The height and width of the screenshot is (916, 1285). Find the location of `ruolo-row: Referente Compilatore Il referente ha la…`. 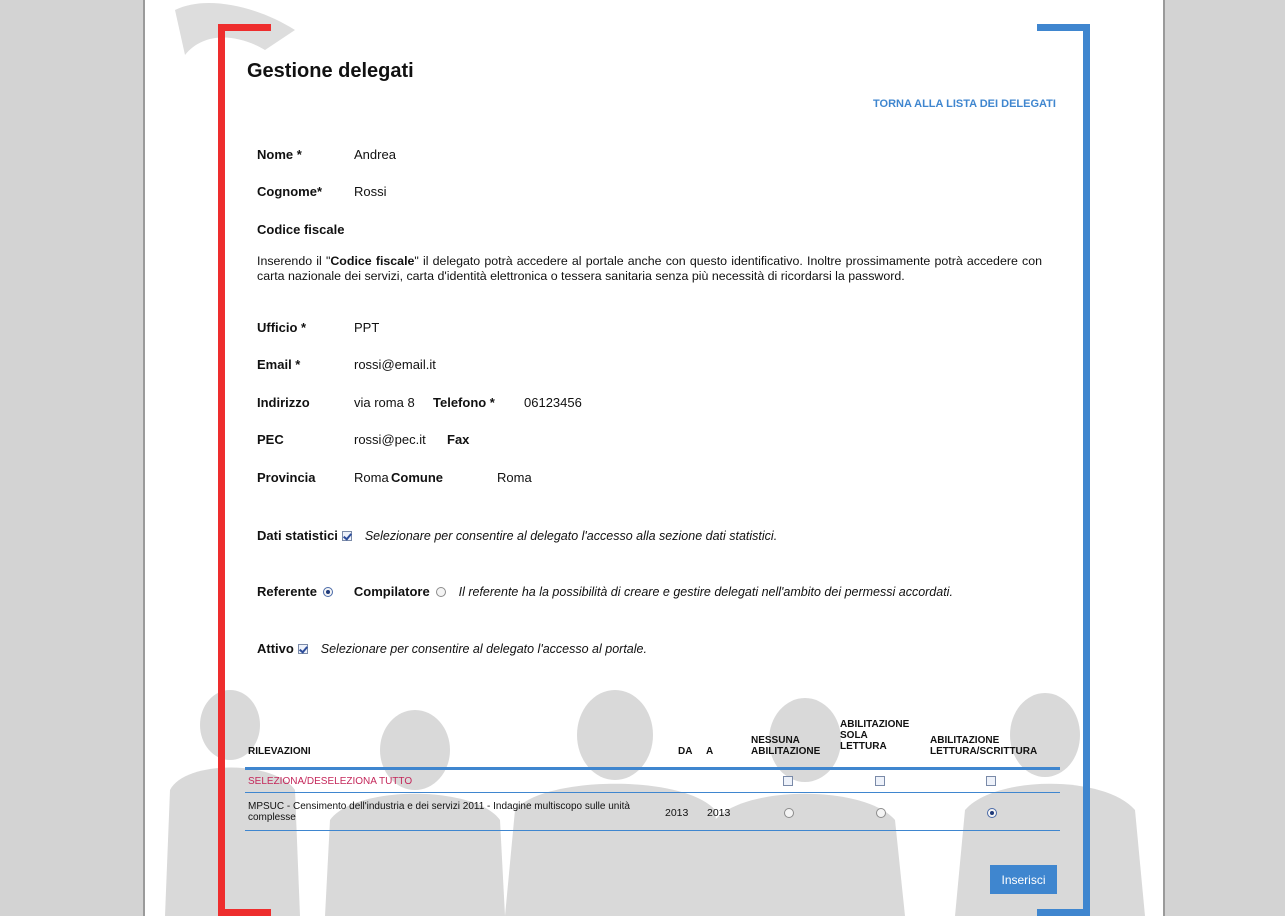

ruolo-row: Referente Compilatore Il referente ha la… is located at coordinates (605, 592).